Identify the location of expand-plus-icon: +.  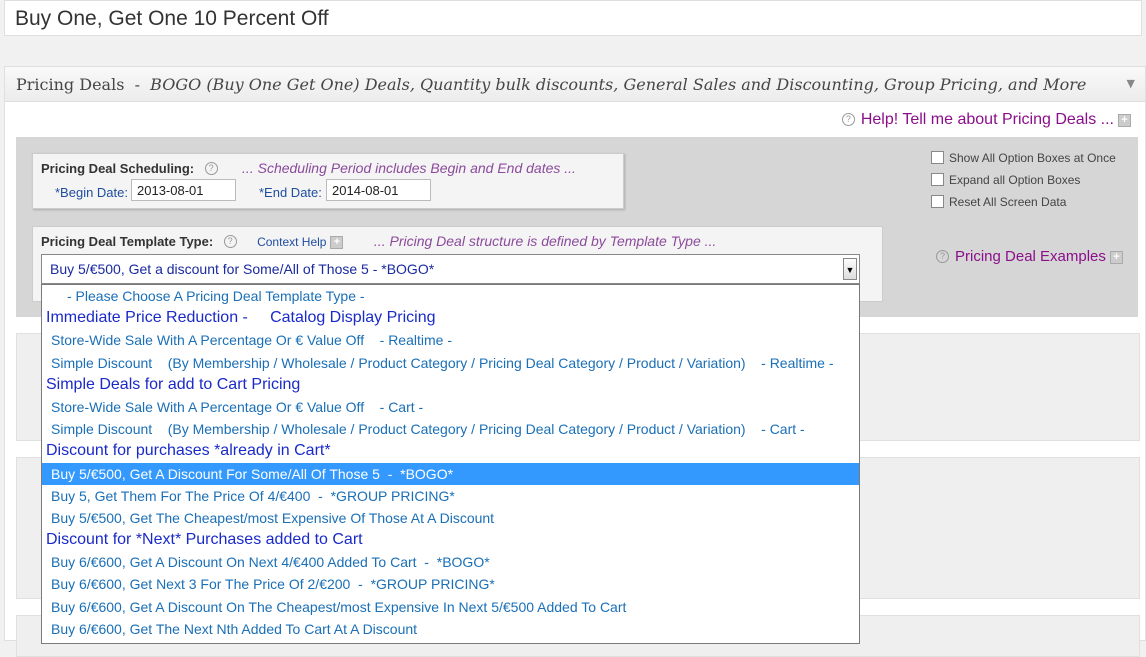
(1124, 120).